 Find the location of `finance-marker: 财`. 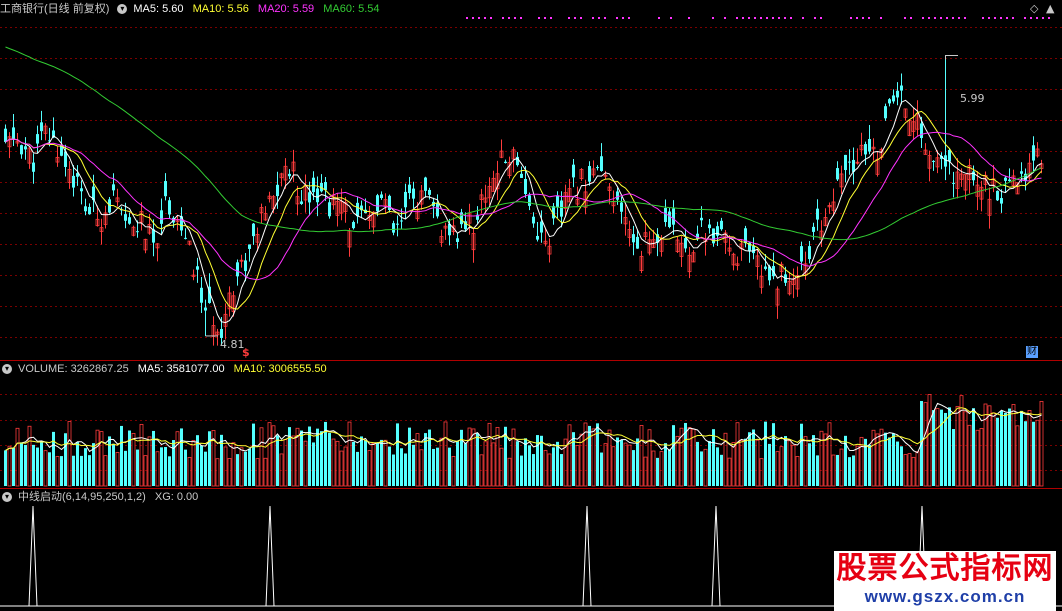

finance-marker: 财 is located at coordinates (1032, 352).